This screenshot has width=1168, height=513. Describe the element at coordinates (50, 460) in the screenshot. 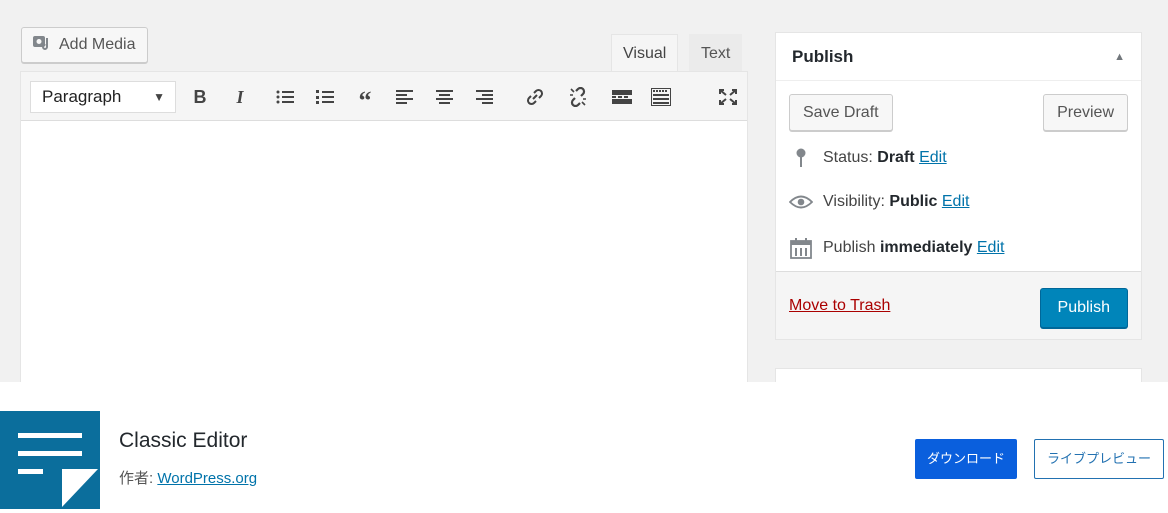

I see `plugin-icon` at that location.